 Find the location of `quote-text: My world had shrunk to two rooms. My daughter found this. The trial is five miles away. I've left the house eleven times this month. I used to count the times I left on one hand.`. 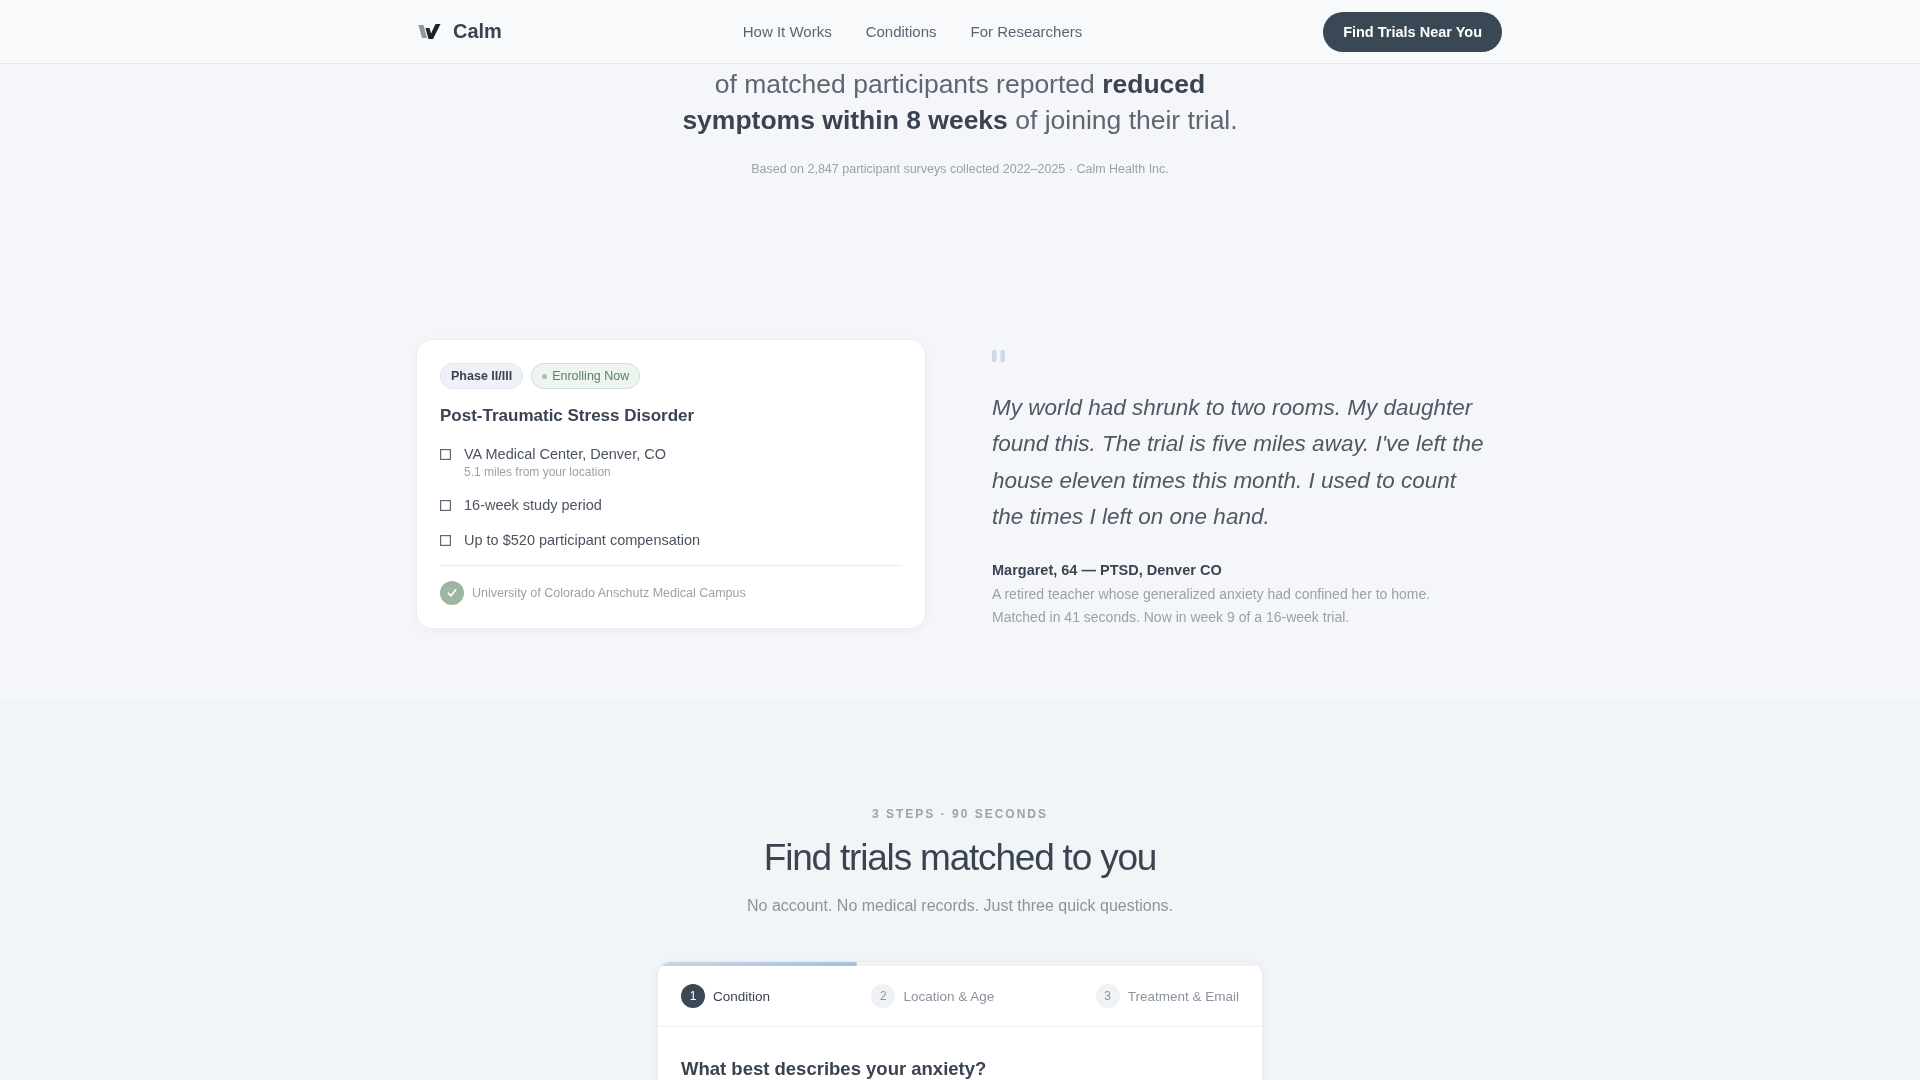

quote-text: My world had shrunk to two rooms. My daughter found this. The trial is five miles away. I've left the house eleven times this month. I used to count the times I left on one hand. is located at coordinates (1238, 462).